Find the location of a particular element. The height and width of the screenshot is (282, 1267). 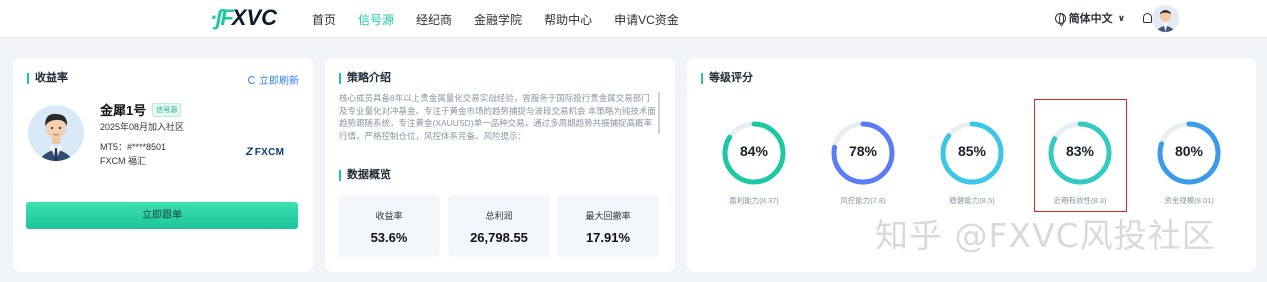

gauge-value: 84% is located at coordinates (754, 151).